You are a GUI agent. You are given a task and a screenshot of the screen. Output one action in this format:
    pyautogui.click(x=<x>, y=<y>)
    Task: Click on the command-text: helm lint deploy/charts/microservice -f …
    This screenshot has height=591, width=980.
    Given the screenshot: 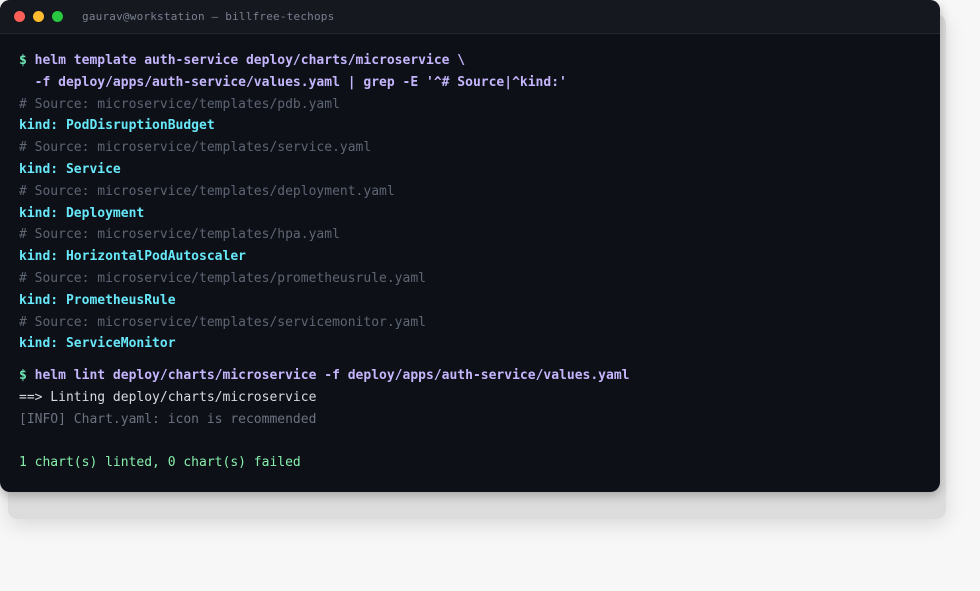 What is the action you would take?
    pyautogui.click(x=332, y=376)
    